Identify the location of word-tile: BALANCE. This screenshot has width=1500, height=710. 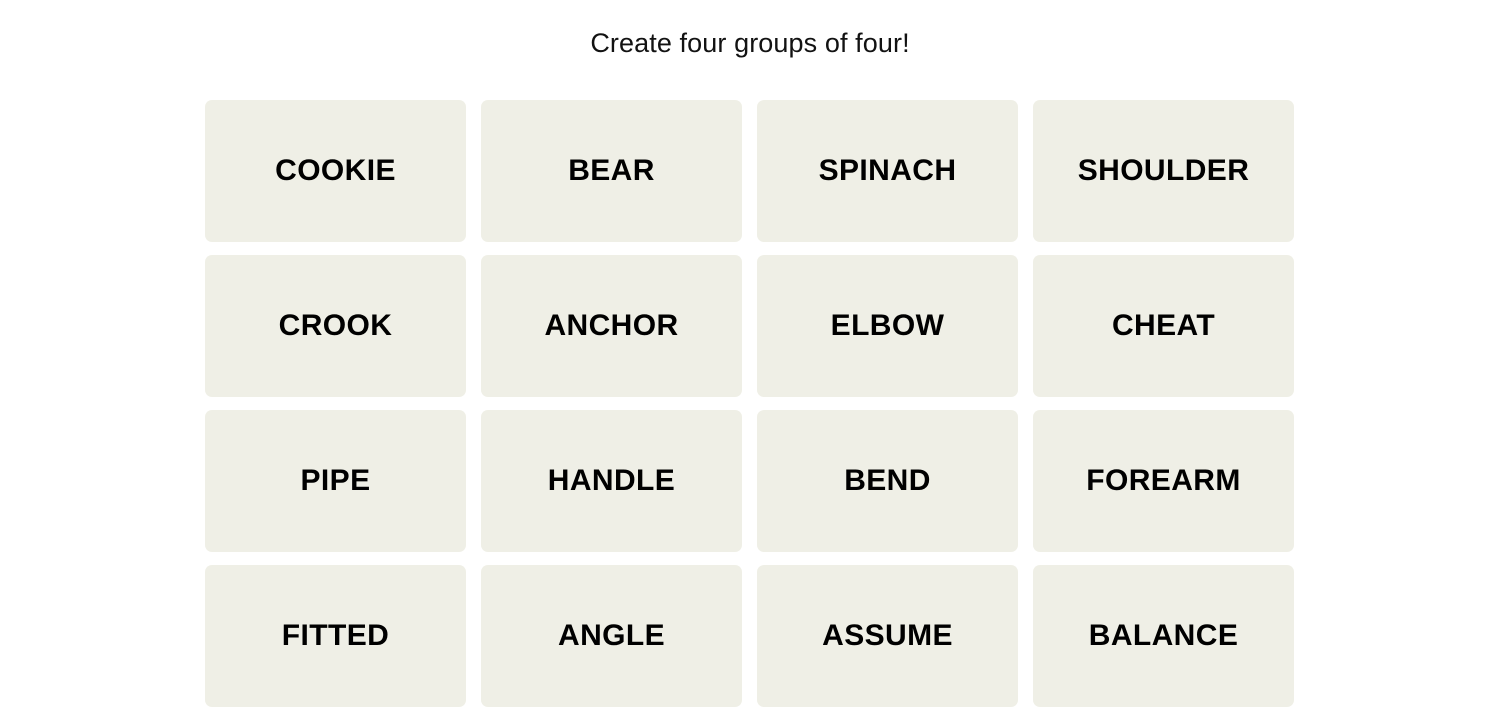
(1163, 636).